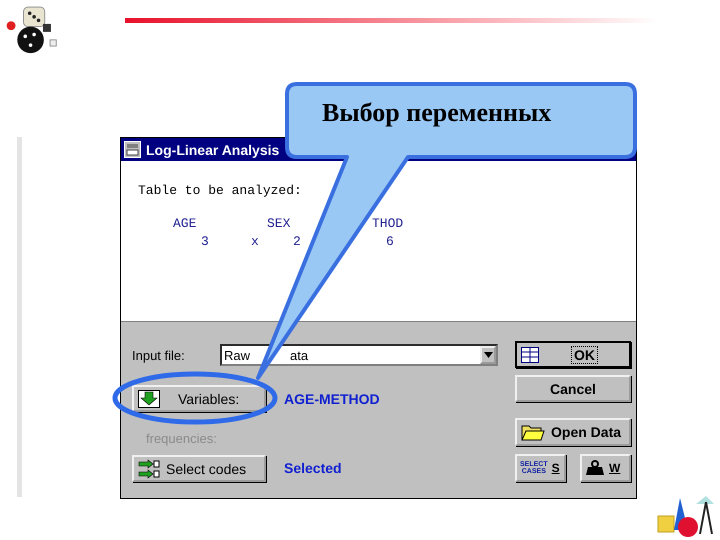 The height and width of the screenshot is (540, 720). What do you see at coordinates (313, 468) in the screenshot?
I see `codes-value: Selected` at bounding box center [313, 468].